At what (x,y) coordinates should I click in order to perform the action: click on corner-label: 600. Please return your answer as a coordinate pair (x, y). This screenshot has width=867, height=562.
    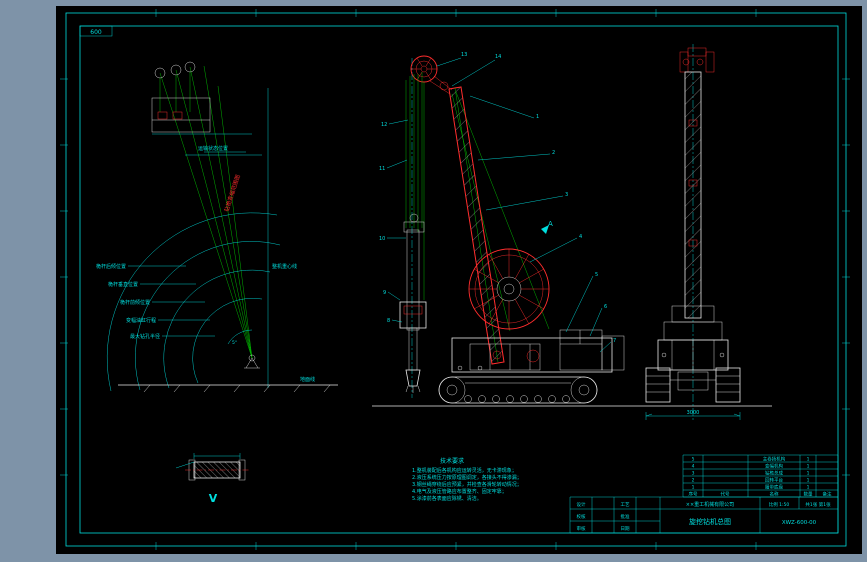
    Looking at the image, I should click on (96, 32).